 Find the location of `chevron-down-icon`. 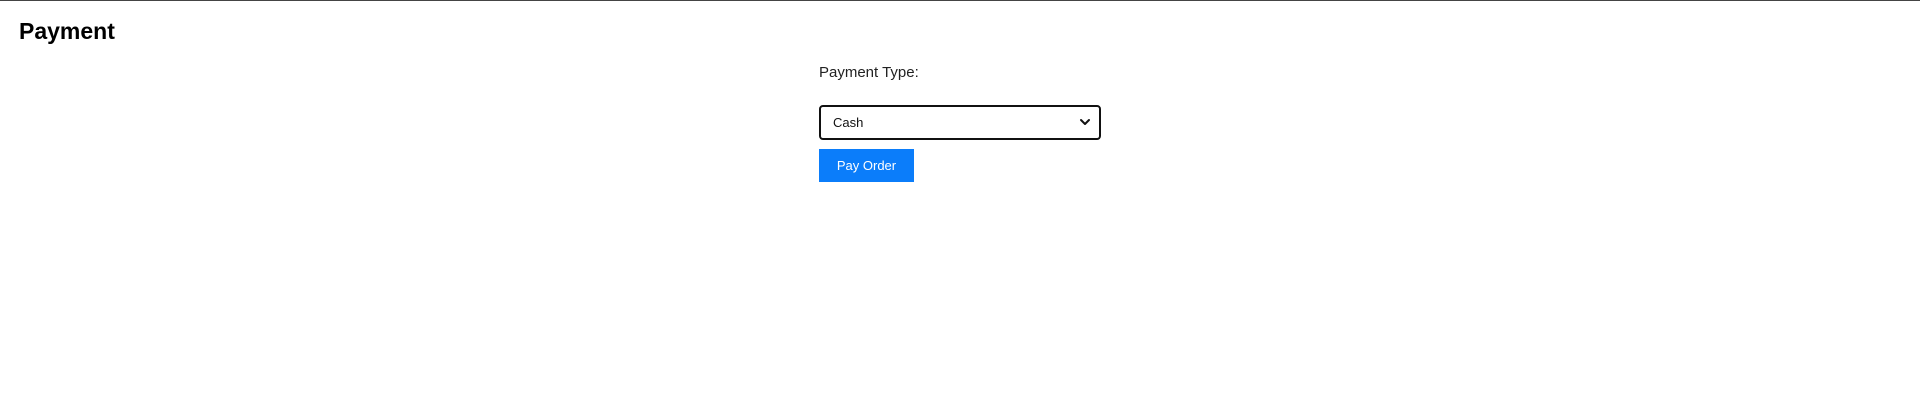

chevron-down-icon is located at coordinates (1085, 122).